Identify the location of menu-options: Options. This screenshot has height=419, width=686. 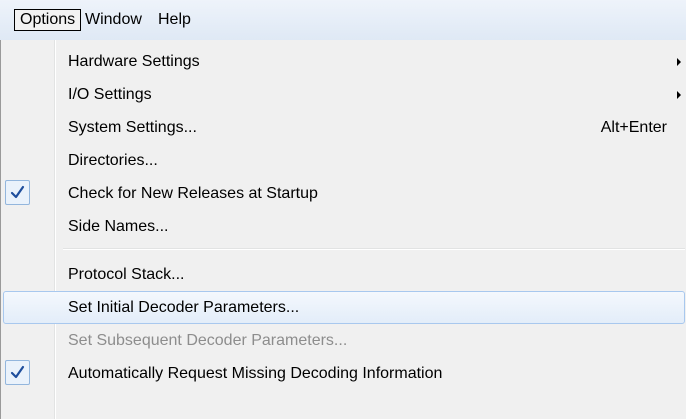
(48, 20).